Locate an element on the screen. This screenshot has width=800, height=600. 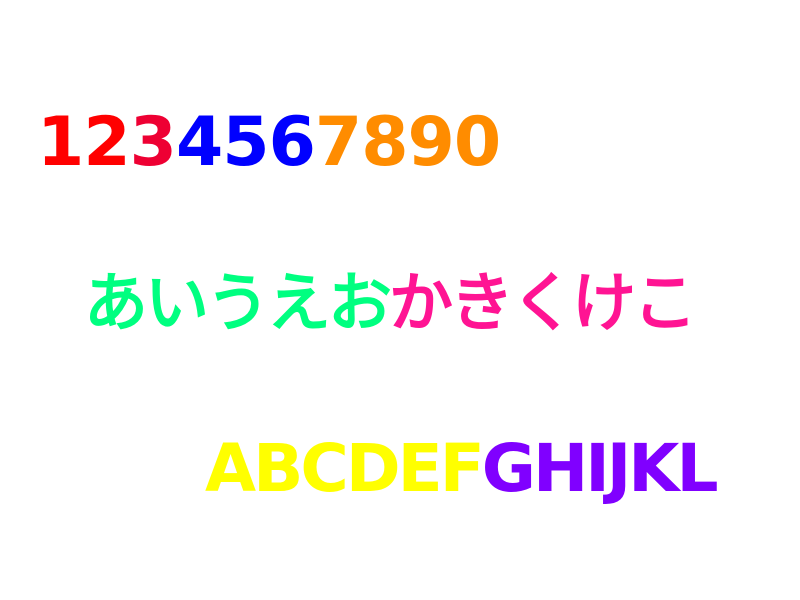
latin-line: ABCDEFGHIJKL is located at coordinates (462, 468).